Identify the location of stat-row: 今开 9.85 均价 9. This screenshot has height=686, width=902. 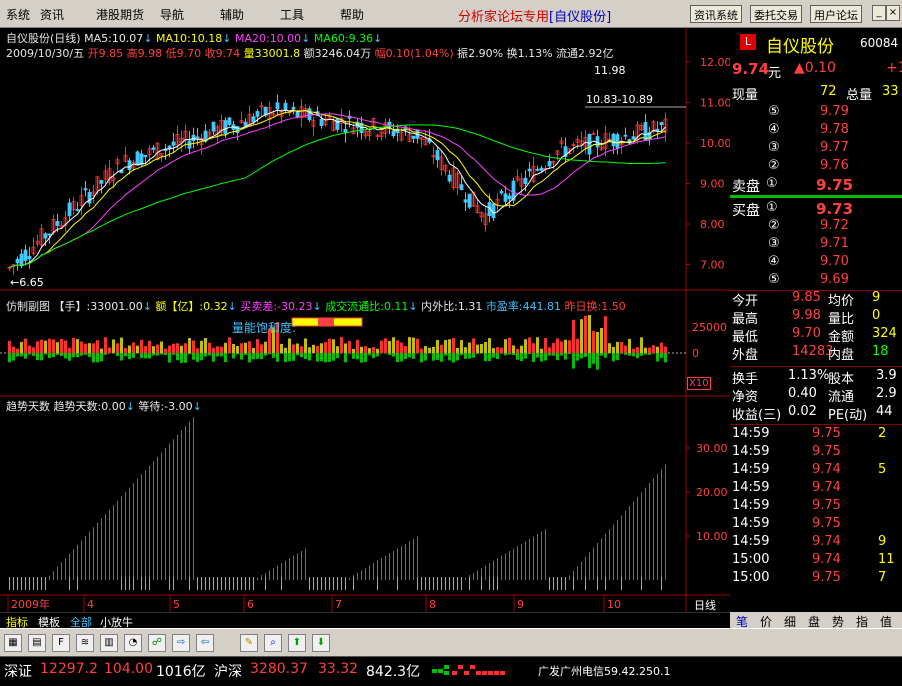
(816, 299).